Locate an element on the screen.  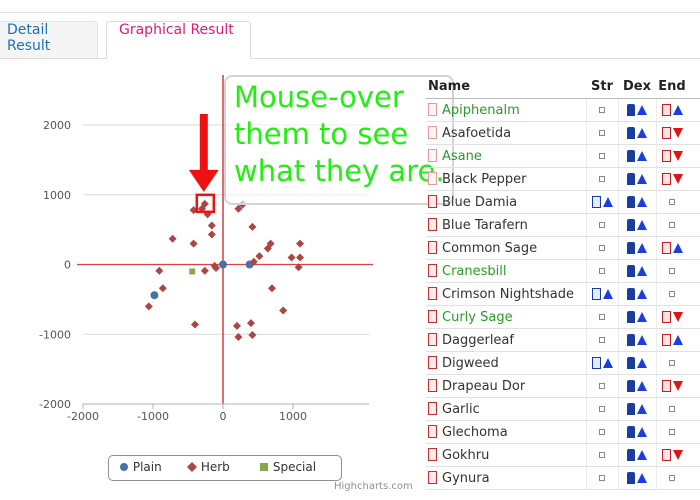
legend-item-special: Special is located at coordinates (287, 467).